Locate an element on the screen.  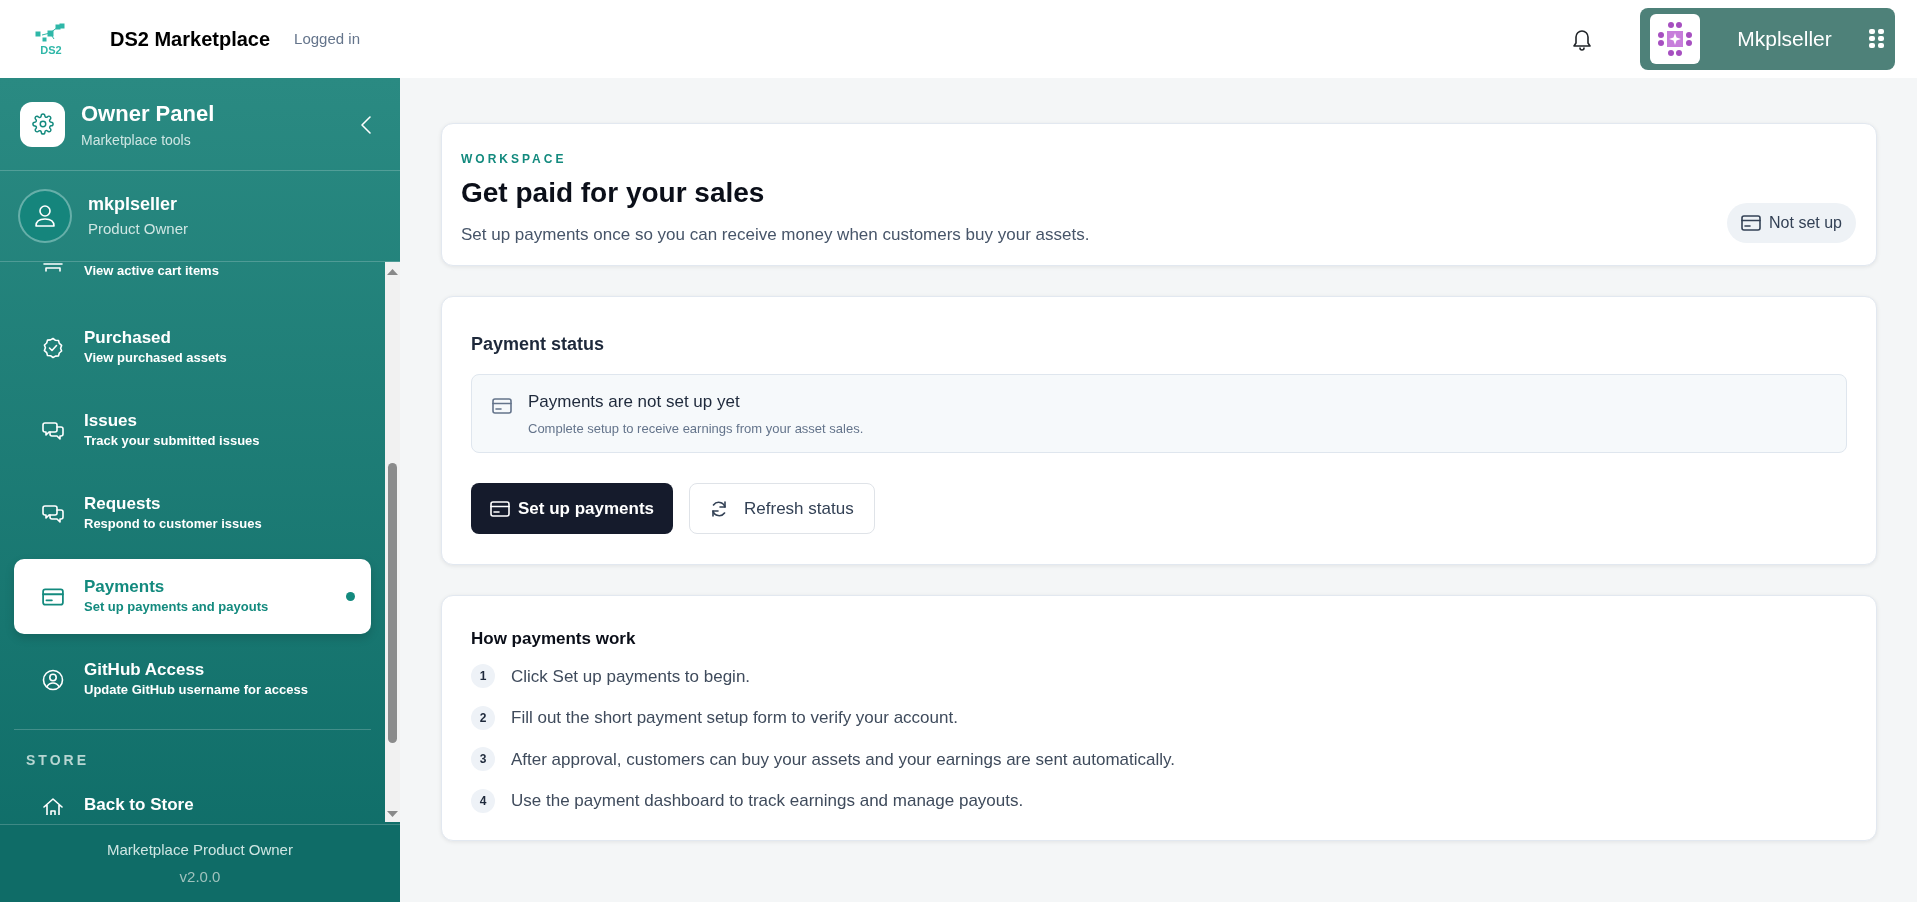
refresh-icon is located at coordinates (719, 508).